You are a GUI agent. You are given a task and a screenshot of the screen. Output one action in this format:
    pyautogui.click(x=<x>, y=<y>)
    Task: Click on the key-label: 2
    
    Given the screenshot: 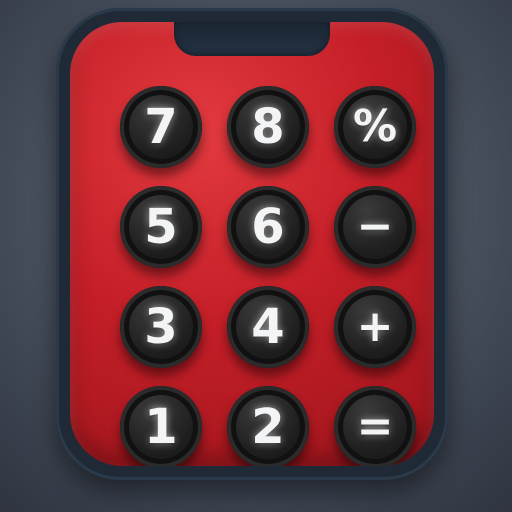 What is the action you would take?
    pyautogui.click(x=268, y=427)
    